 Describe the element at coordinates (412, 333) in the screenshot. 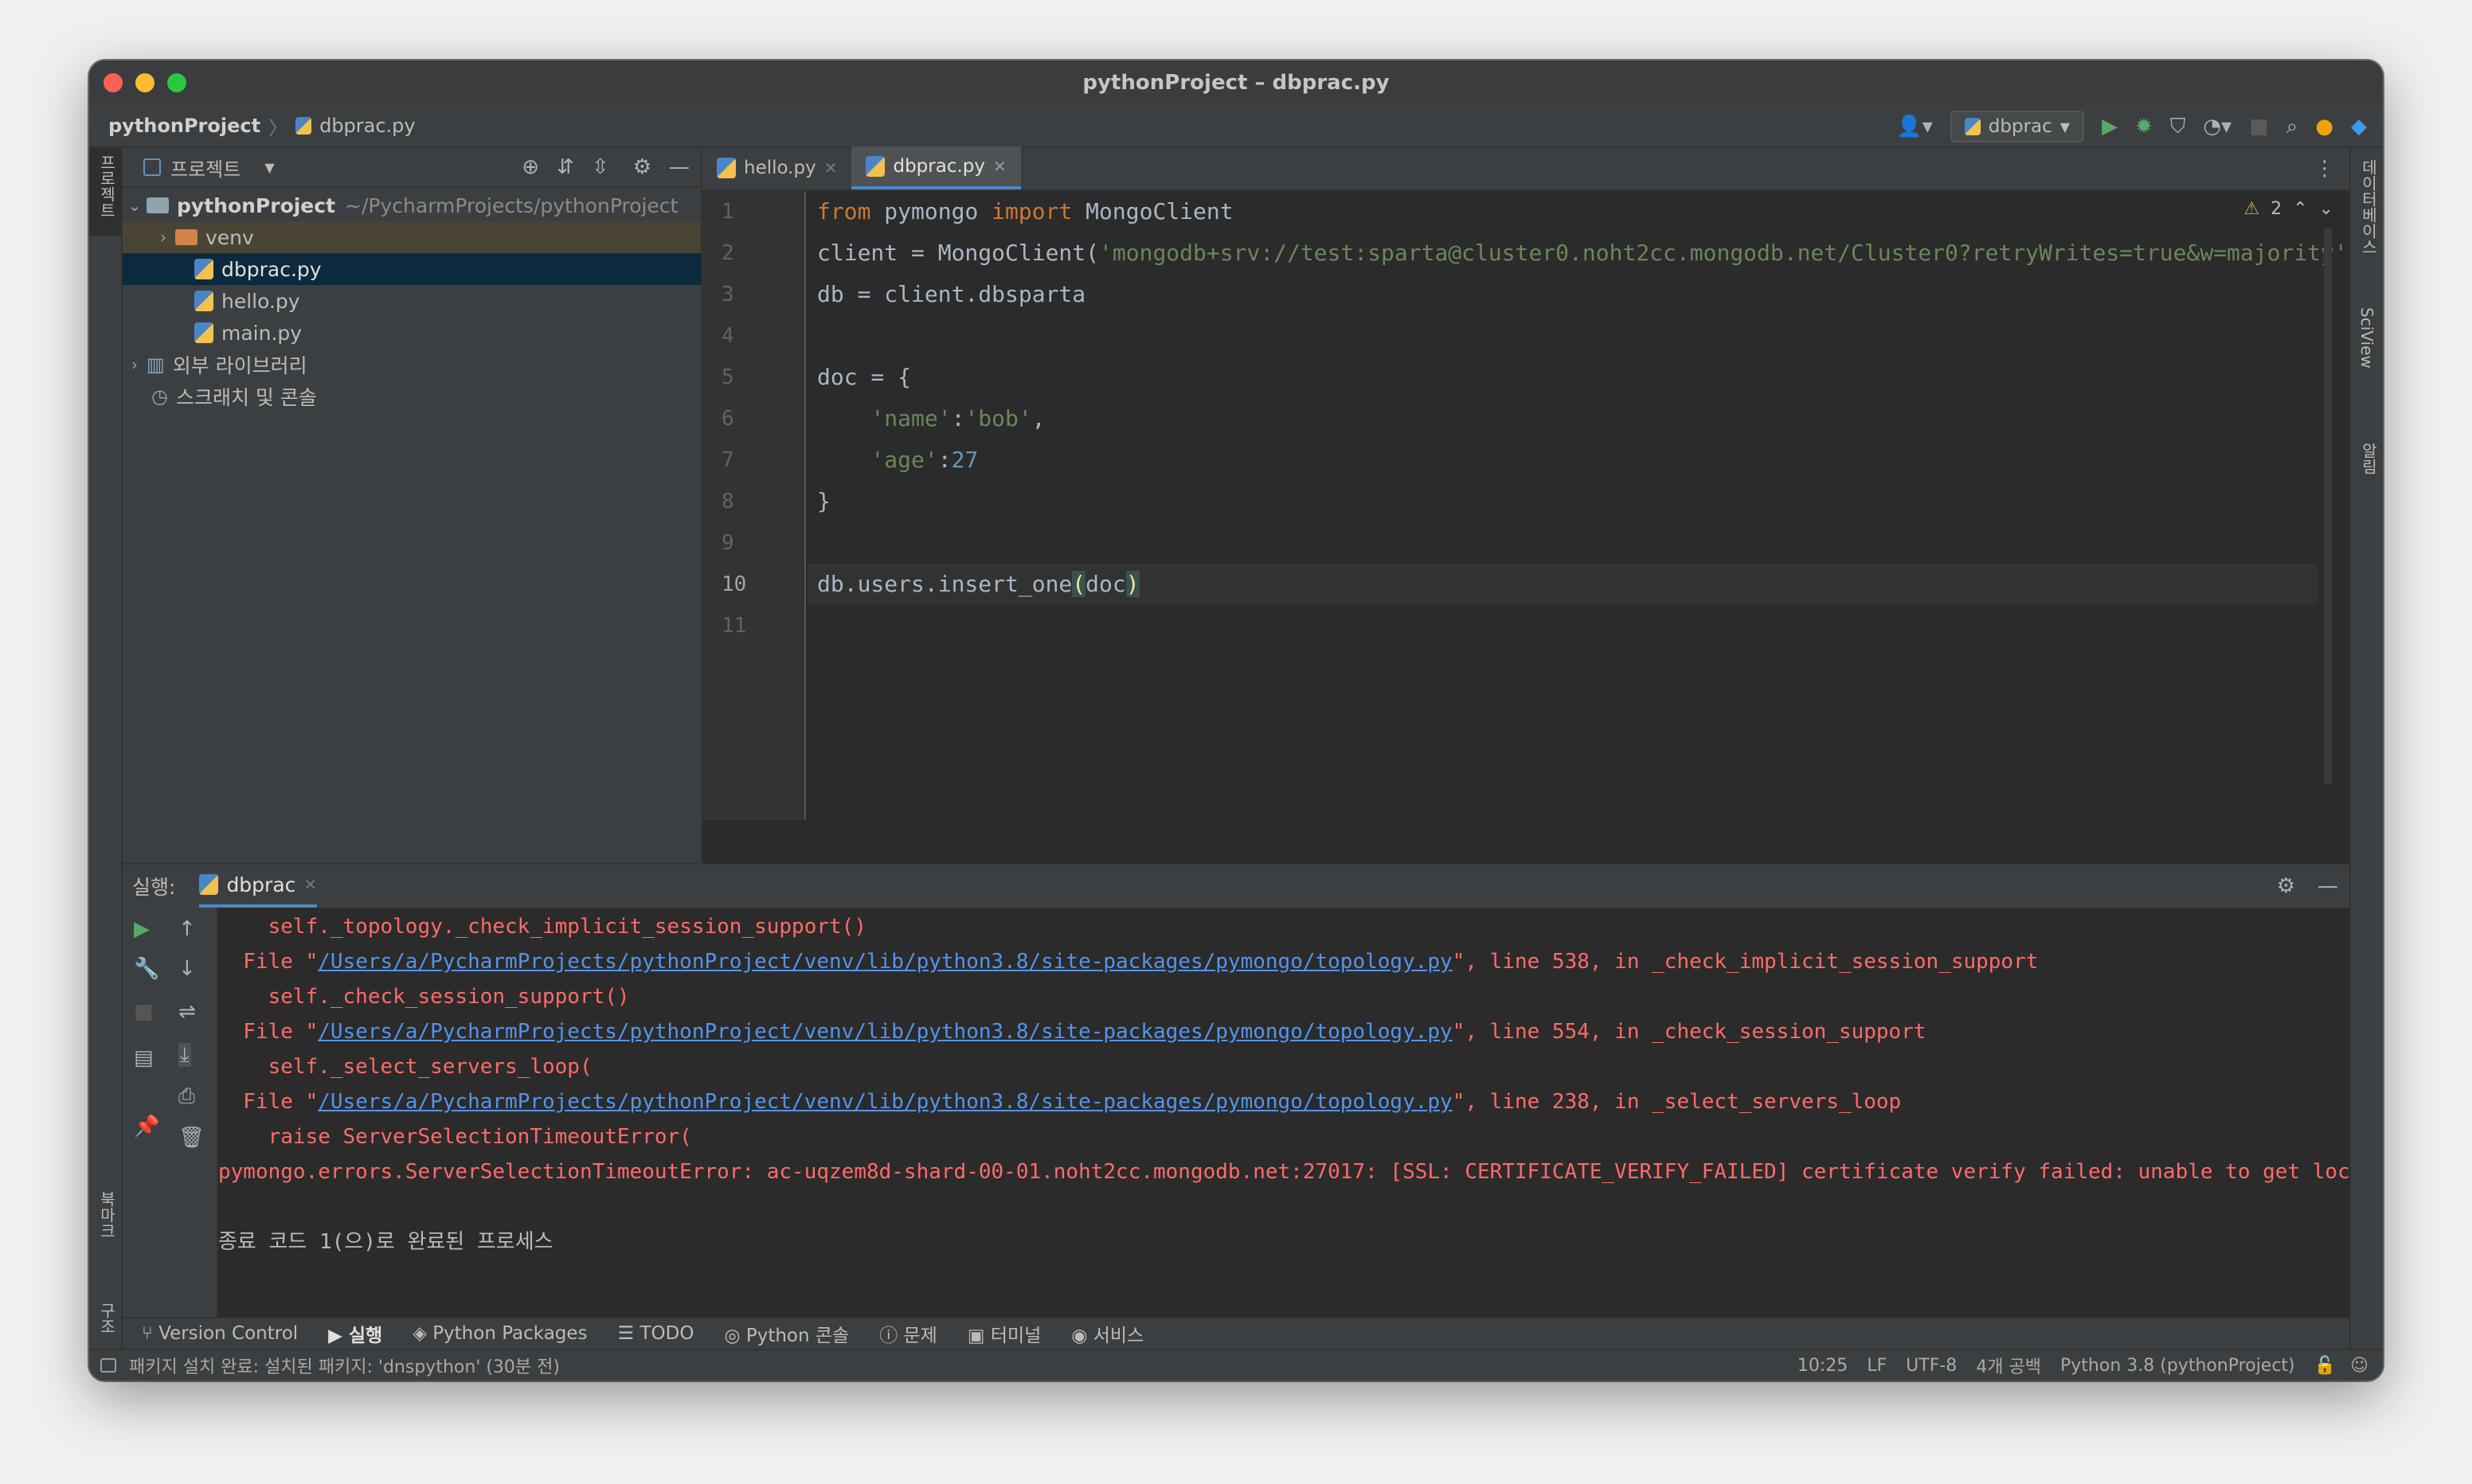

I see `tree-item-main: main.py` at that location.